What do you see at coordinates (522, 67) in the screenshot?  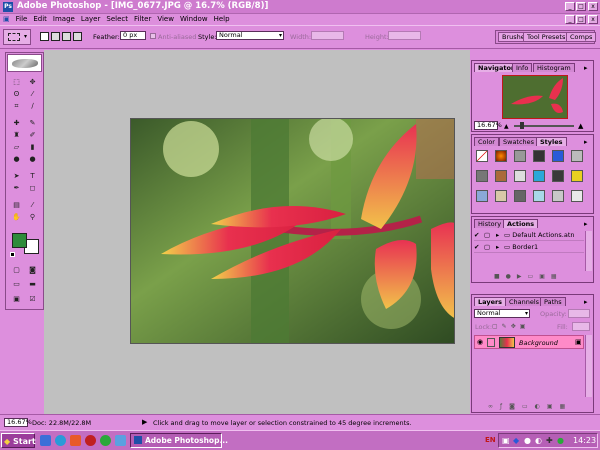 I see `tab-info: Info` at bounding box center [522, 67].